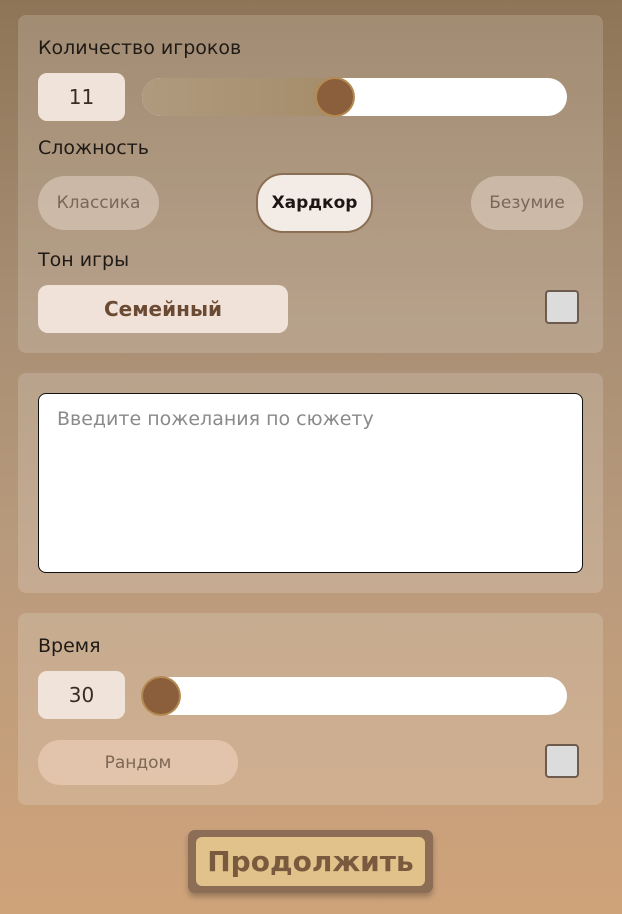  I want to click on players-slider-thumb, so click(335, 97).